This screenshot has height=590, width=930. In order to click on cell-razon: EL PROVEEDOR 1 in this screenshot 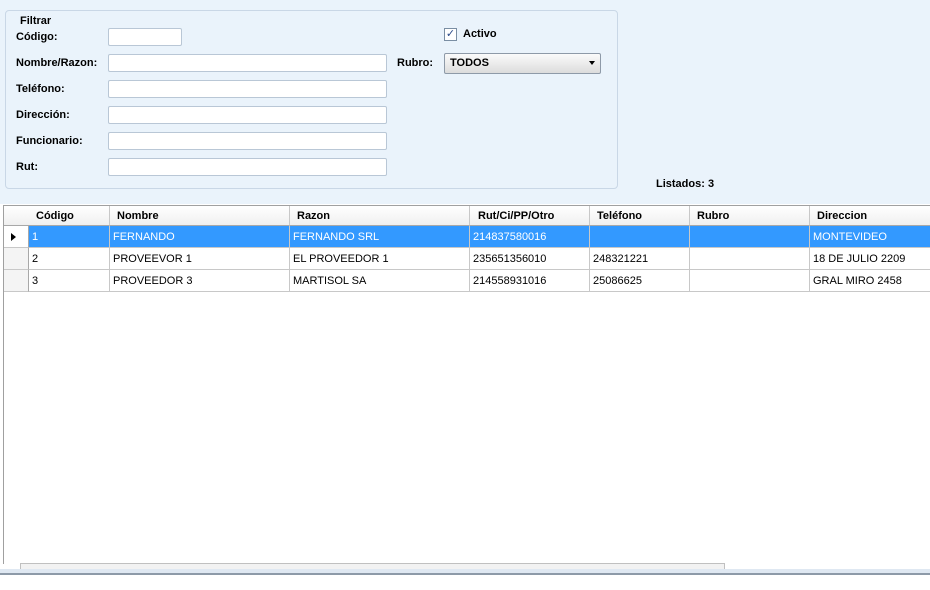, I will do `click(380, 259)`.